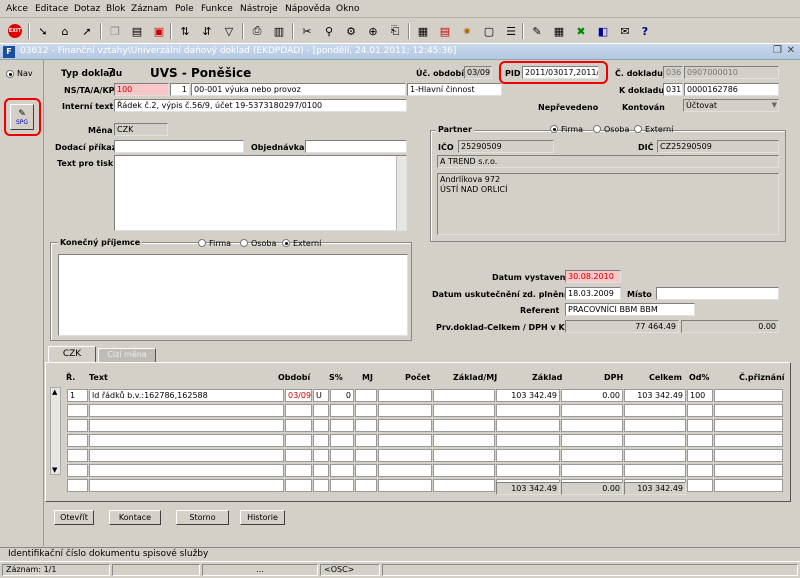 The width and height of the screenshot is (800, 578). I want to click on row1-od: 100, so click(700, 395).